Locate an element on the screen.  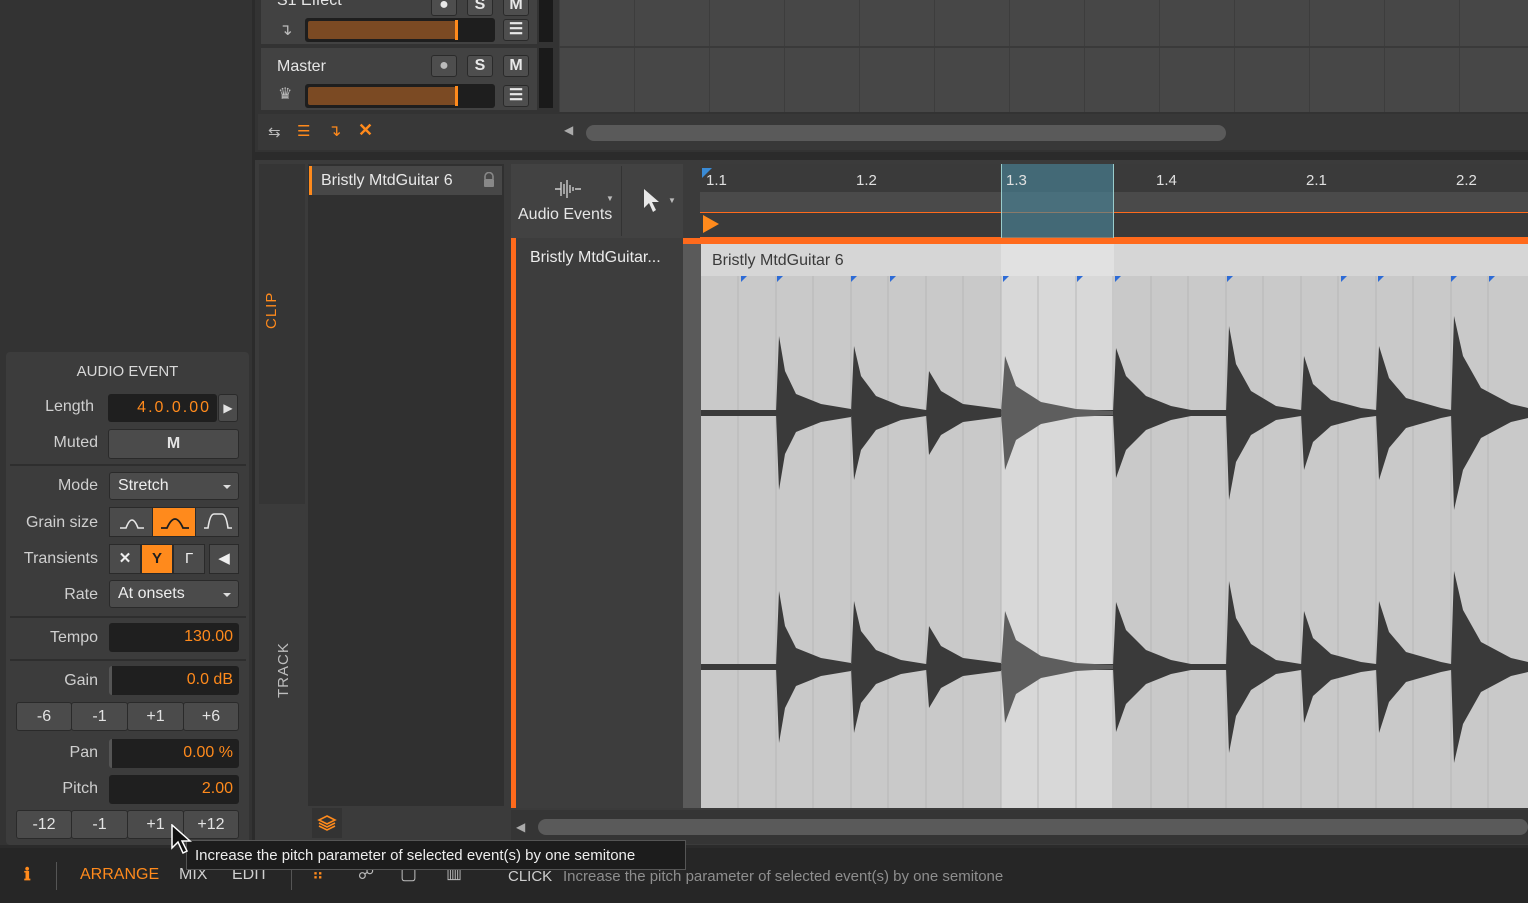
mouse-cursor-icon is located at coordinates (181, 839).